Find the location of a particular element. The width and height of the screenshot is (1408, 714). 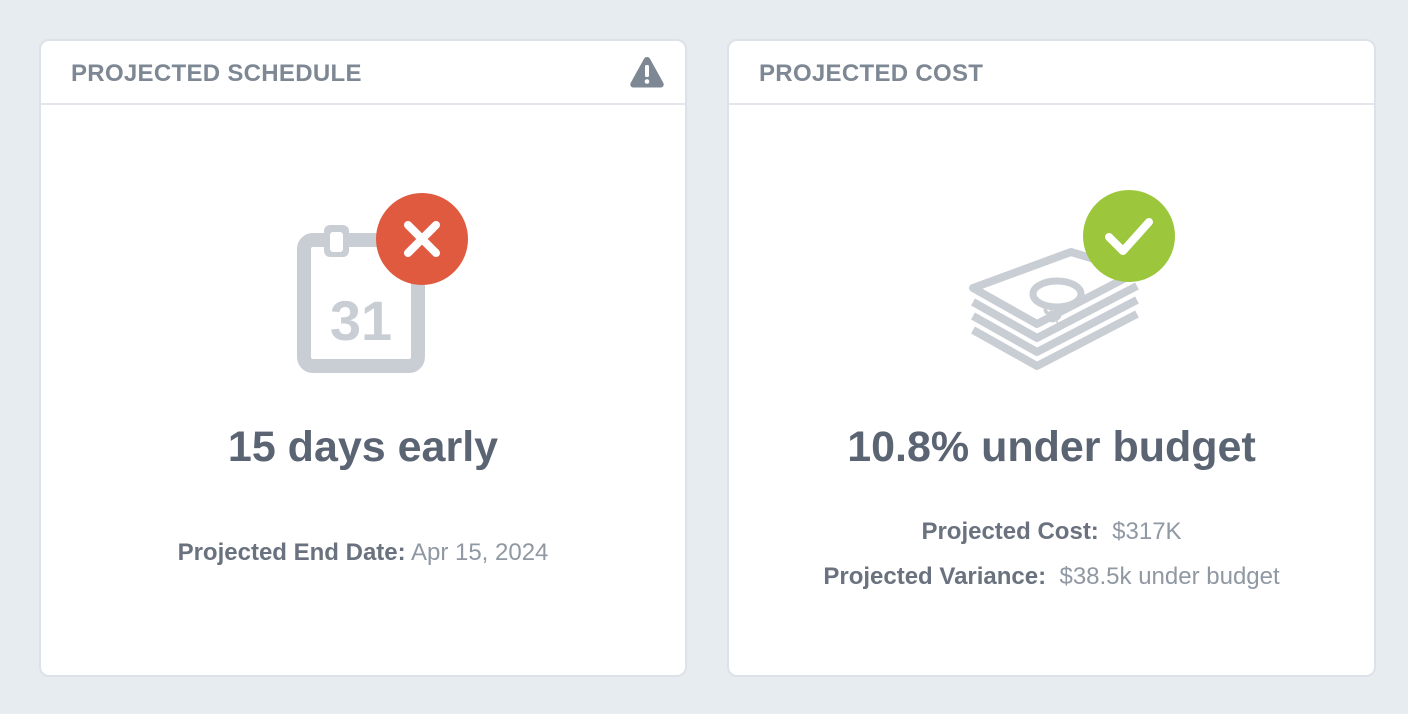

card-title: PROJECTED SCHEDULE is located at coordinates (216, 73).